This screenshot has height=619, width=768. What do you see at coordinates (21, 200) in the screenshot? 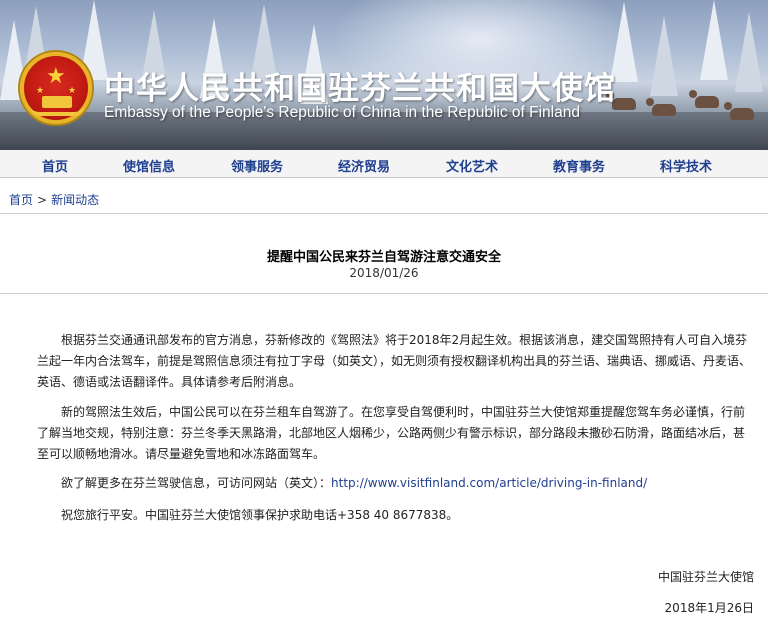
I see `breadcrumb-home-link: 首页` at bounding box center [21, 200].